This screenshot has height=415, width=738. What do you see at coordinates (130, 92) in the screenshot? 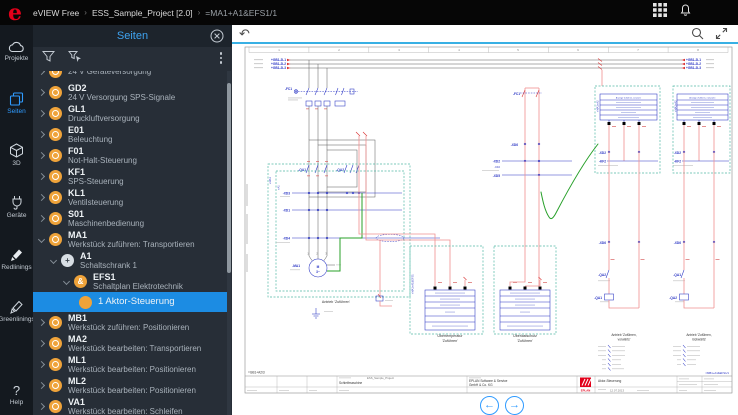
I see `tree-row: GD2 24 V Versorgung SPS-Signale` at bounding box center [130, 92].